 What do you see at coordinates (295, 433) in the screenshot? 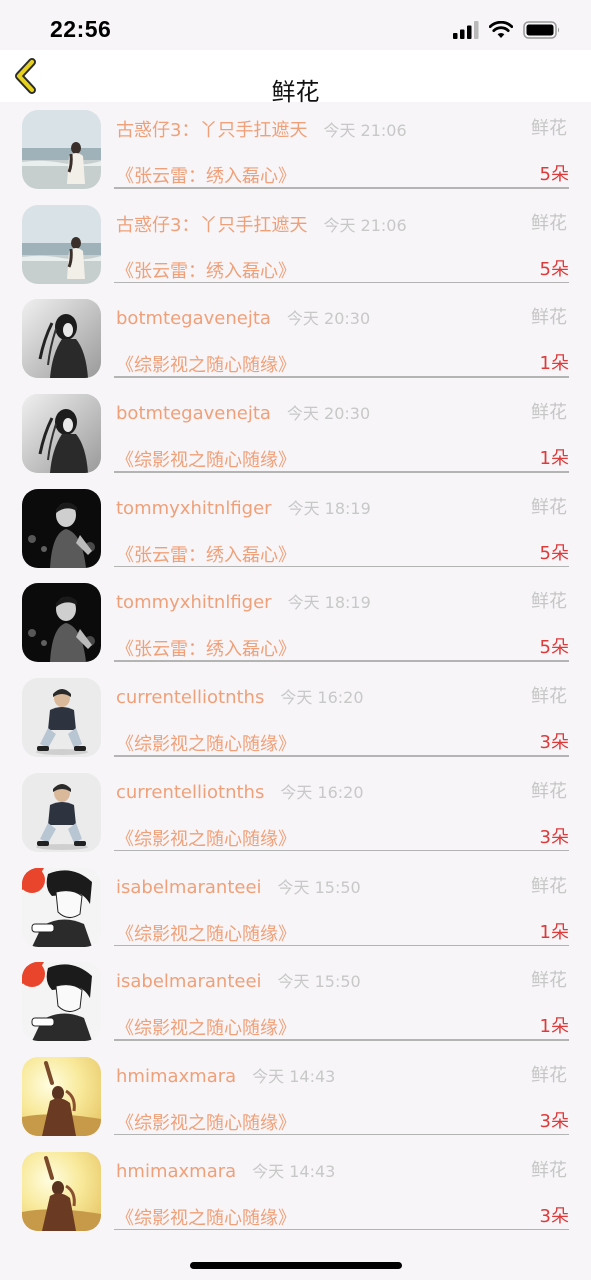
I see `list-item: botmtegavenejta 今天 20:30 鲜花 《综影视之随心随缘》 1朵` at bounding box center [295, 433].